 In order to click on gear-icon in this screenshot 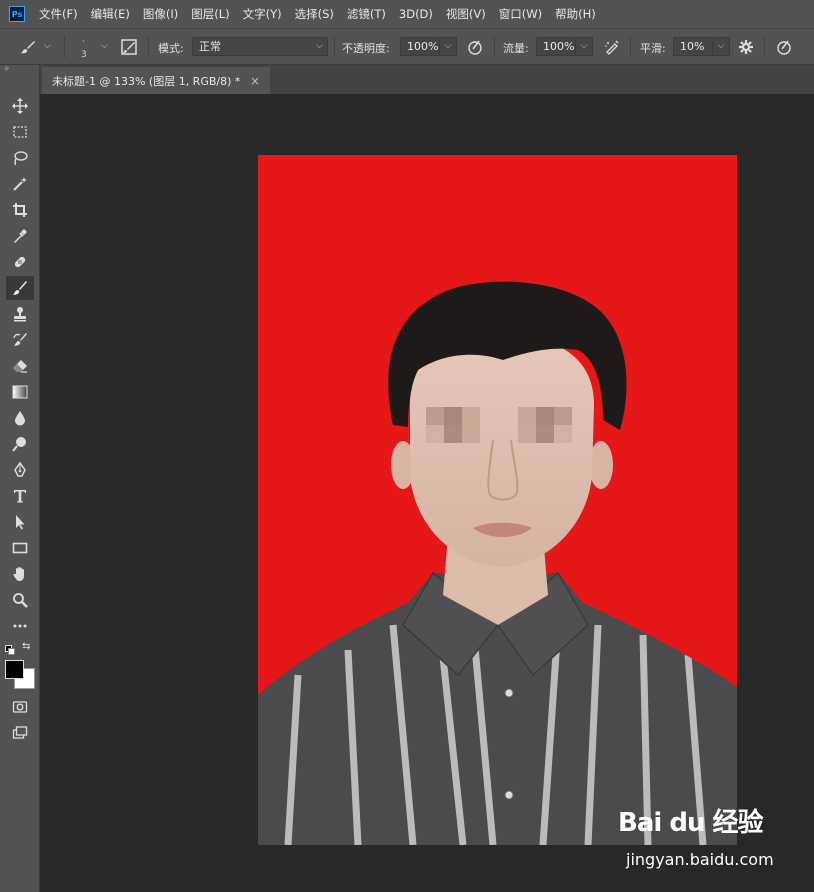, I will do `click(746, 47)`.